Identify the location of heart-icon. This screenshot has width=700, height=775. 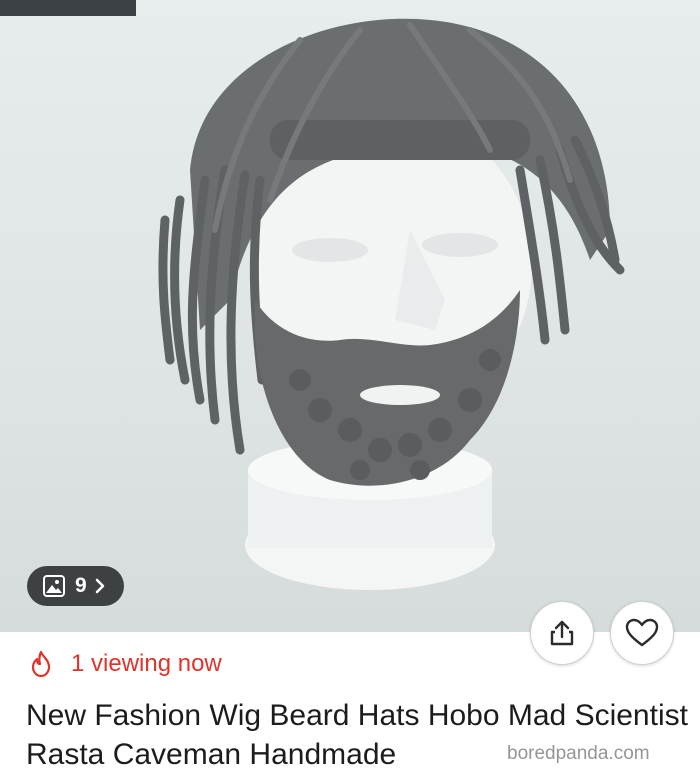
(642, 632).